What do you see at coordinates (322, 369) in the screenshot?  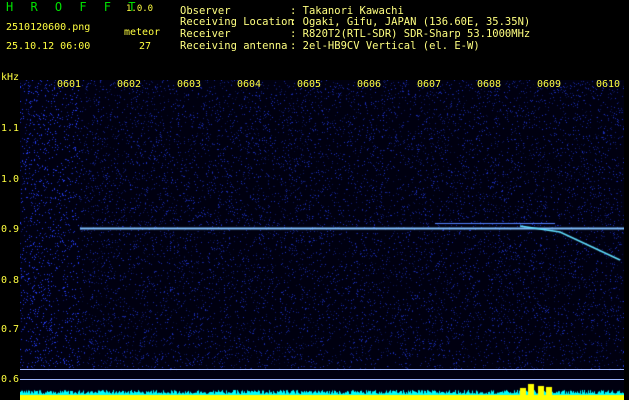 I see `level-strip-top-line` at bounding box center [322, 369].